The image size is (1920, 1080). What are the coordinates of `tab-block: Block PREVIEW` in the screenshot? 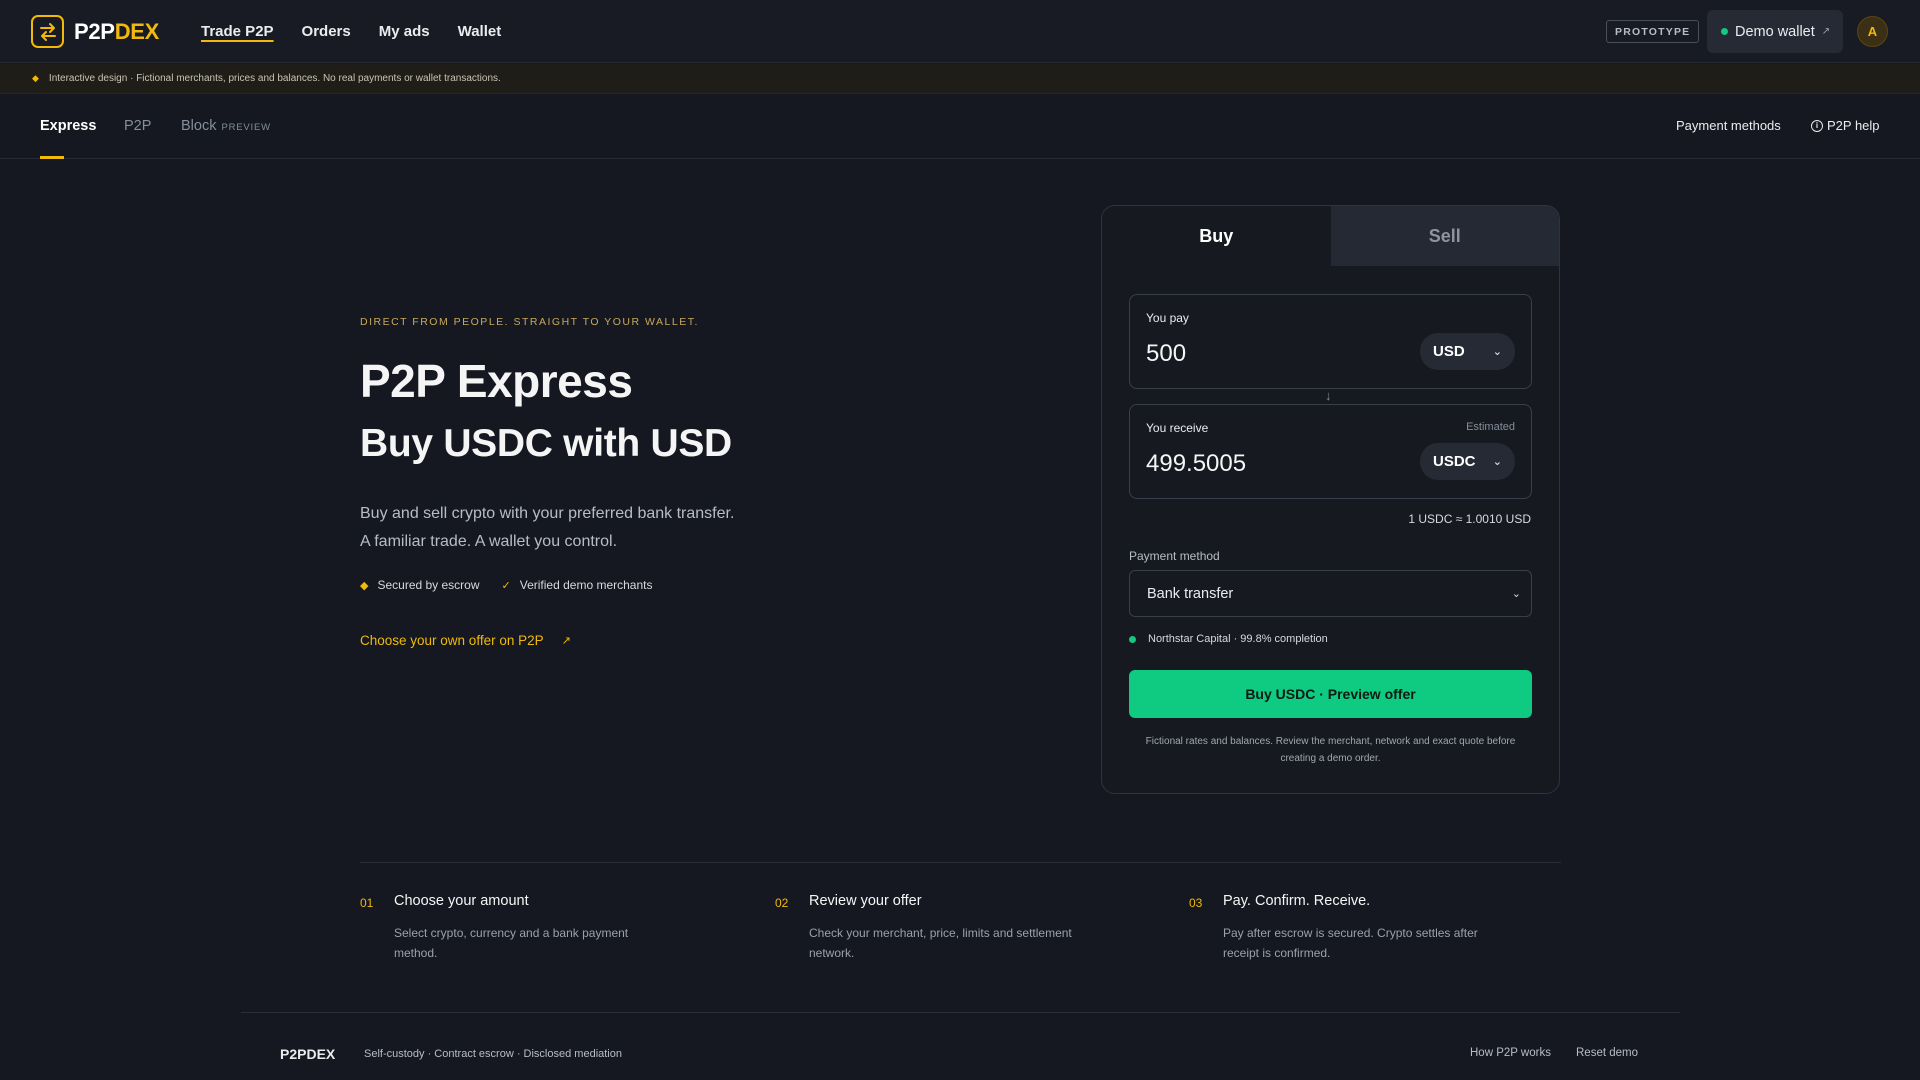 It's located at (226, 126).